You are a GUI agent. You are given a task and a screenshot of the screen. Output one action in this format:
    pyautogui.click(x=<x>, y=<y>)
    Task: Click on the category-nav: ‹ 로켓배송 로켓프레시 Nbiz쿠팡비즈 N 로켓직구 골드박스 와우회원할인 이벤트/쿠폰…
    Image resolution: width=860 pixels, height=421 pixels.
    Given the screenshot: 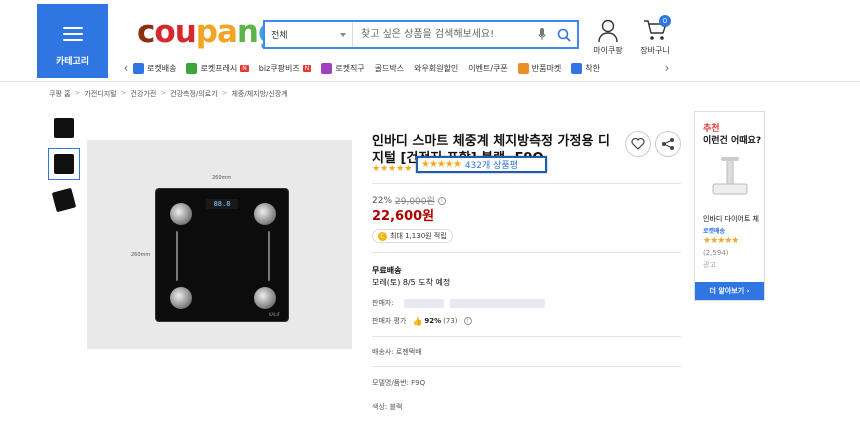 What is the action you would take?
    pyautogui.click(x=396, y=68)
    